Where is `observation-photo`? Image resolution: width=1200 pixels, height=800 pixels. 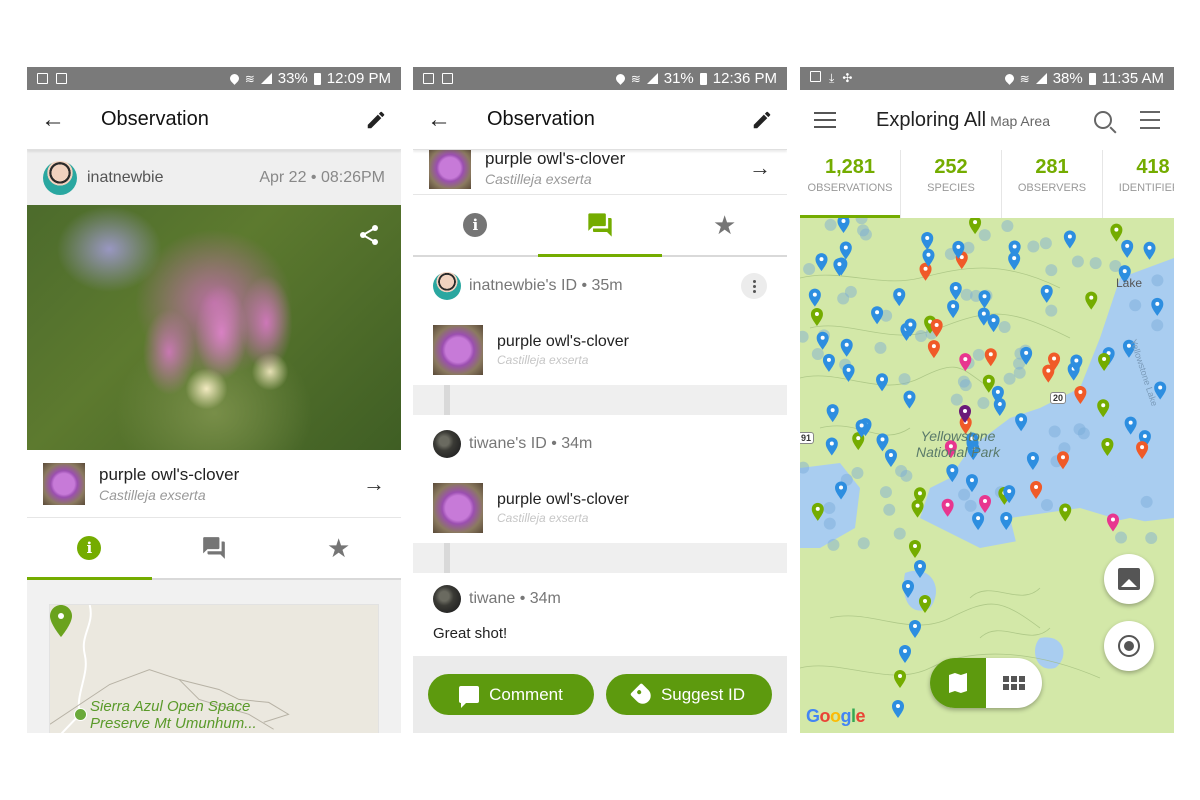 observation-photo is located at coordinates (214, 327).